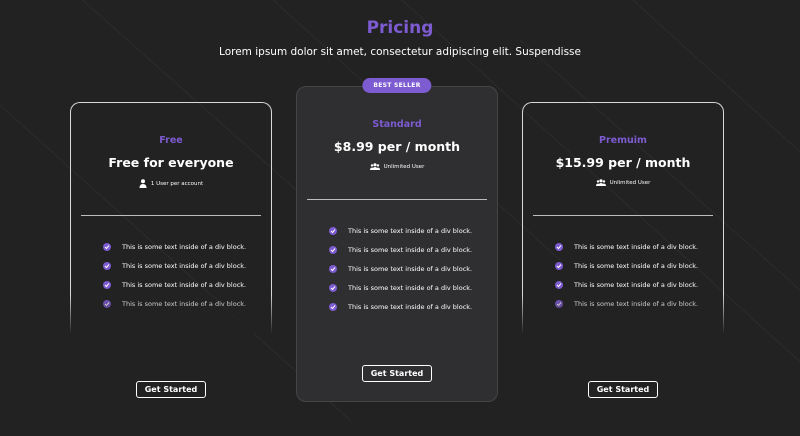  What do you see at coordinates (397, 124) in the screenshot?
I see `plan-name: Standard` at bounding box center [397, 124].